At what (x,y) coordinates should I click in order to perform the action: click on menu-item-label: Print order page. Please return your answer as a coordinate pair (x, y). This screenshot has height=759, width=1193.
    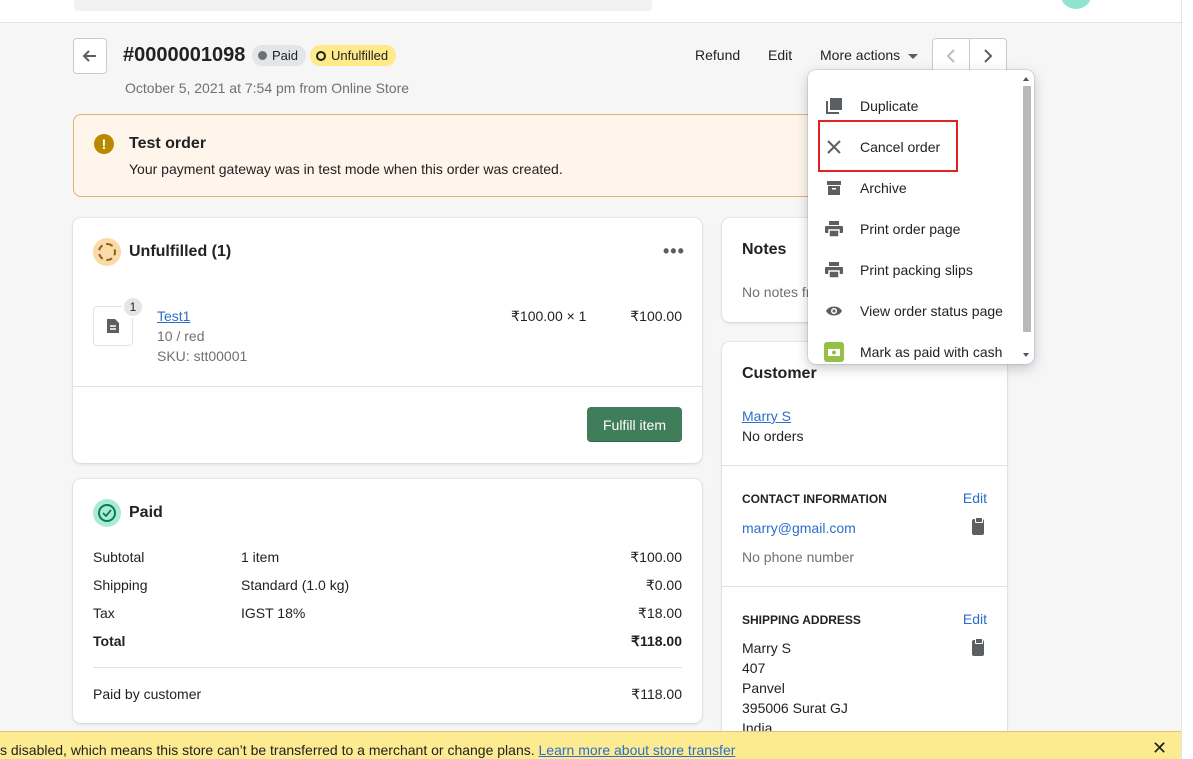
    Looking at the image, I should click on (910, 229).